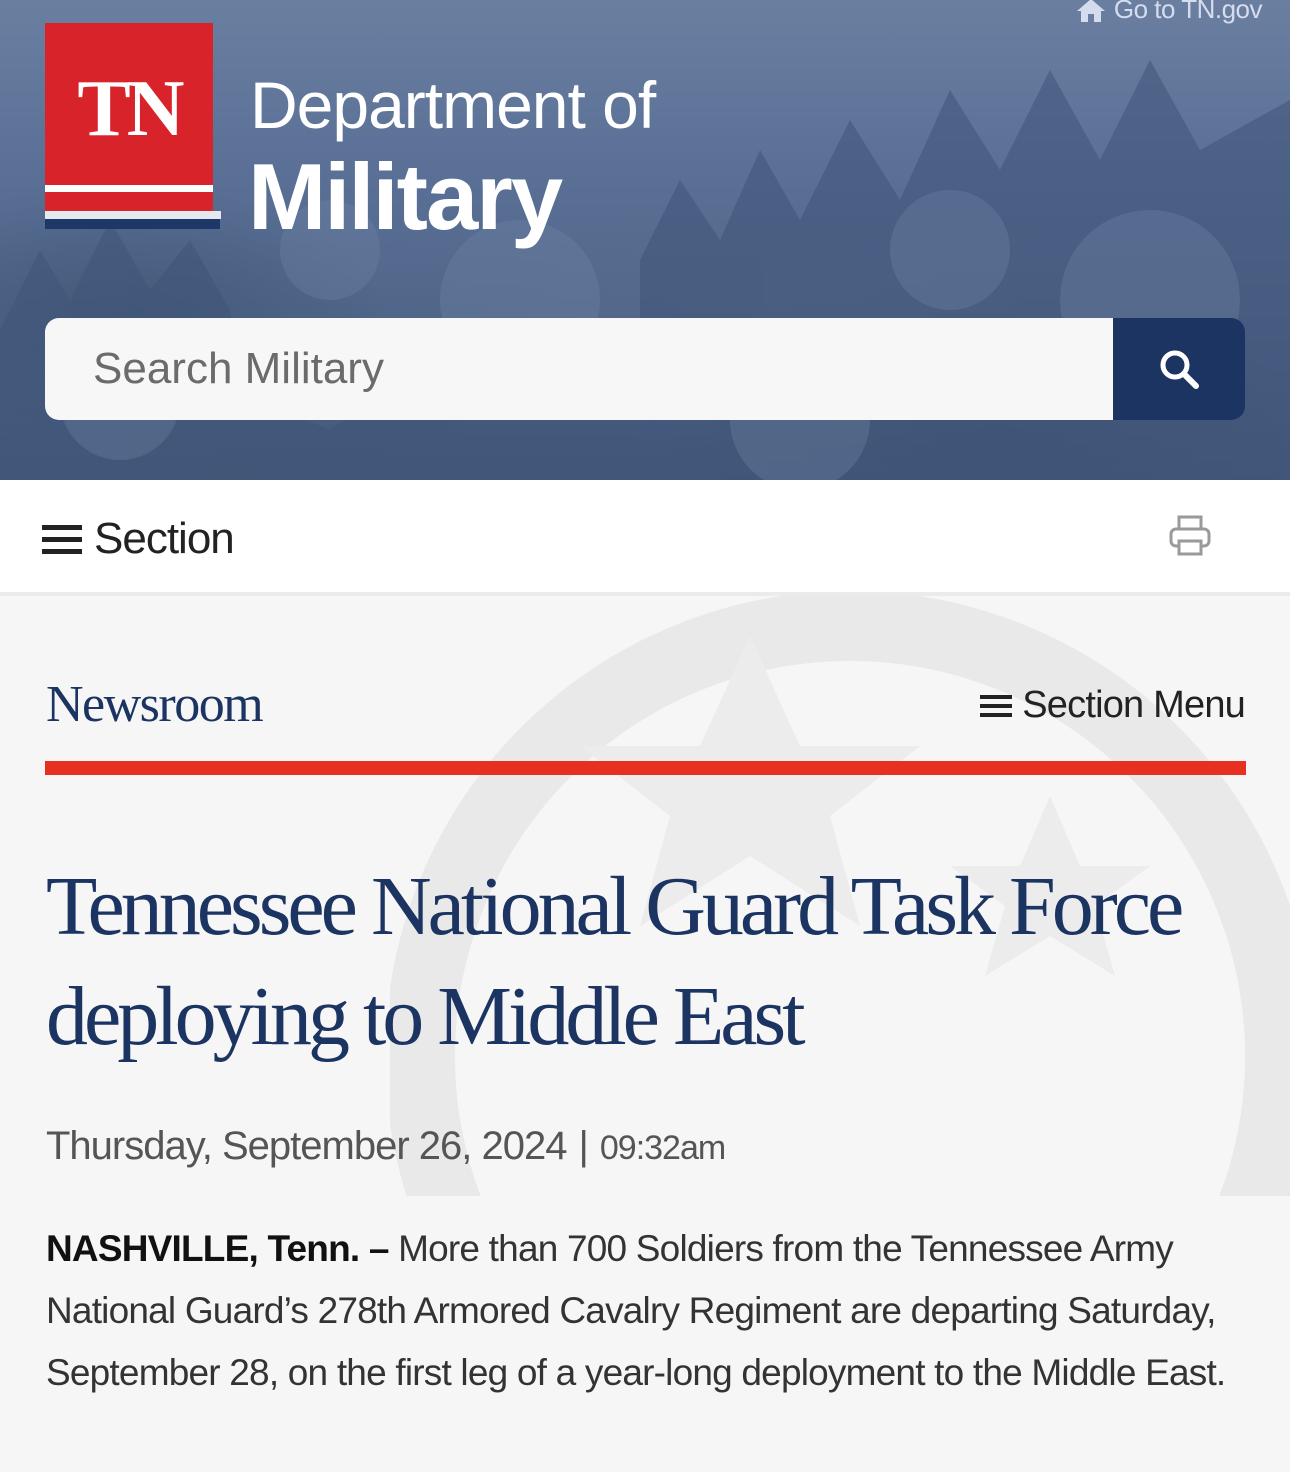 This screenshot has width=1290, height=1472. I want to click on section-toggle-button: Section, so click(138, 539).